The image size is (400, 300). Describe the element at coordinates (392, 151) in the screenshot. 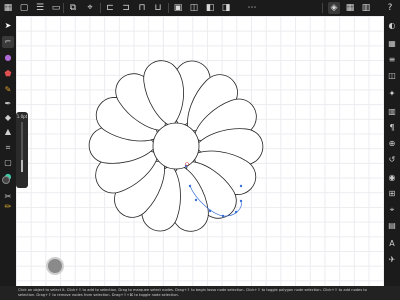

I see `studio-panel: ◐ ▦ ≡ ◫ ✦ ▥ ¶ ⊕ ↺ ◉ ⊞ ⌖ ▤ A ✈` at that location.